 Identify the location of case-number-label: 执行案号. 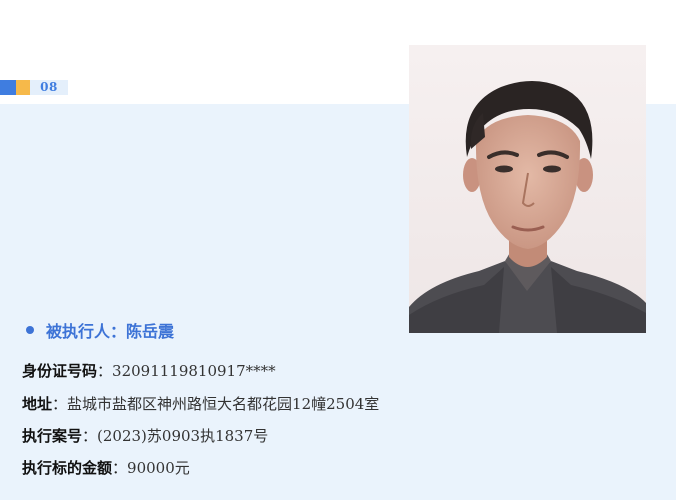
(52, 436).